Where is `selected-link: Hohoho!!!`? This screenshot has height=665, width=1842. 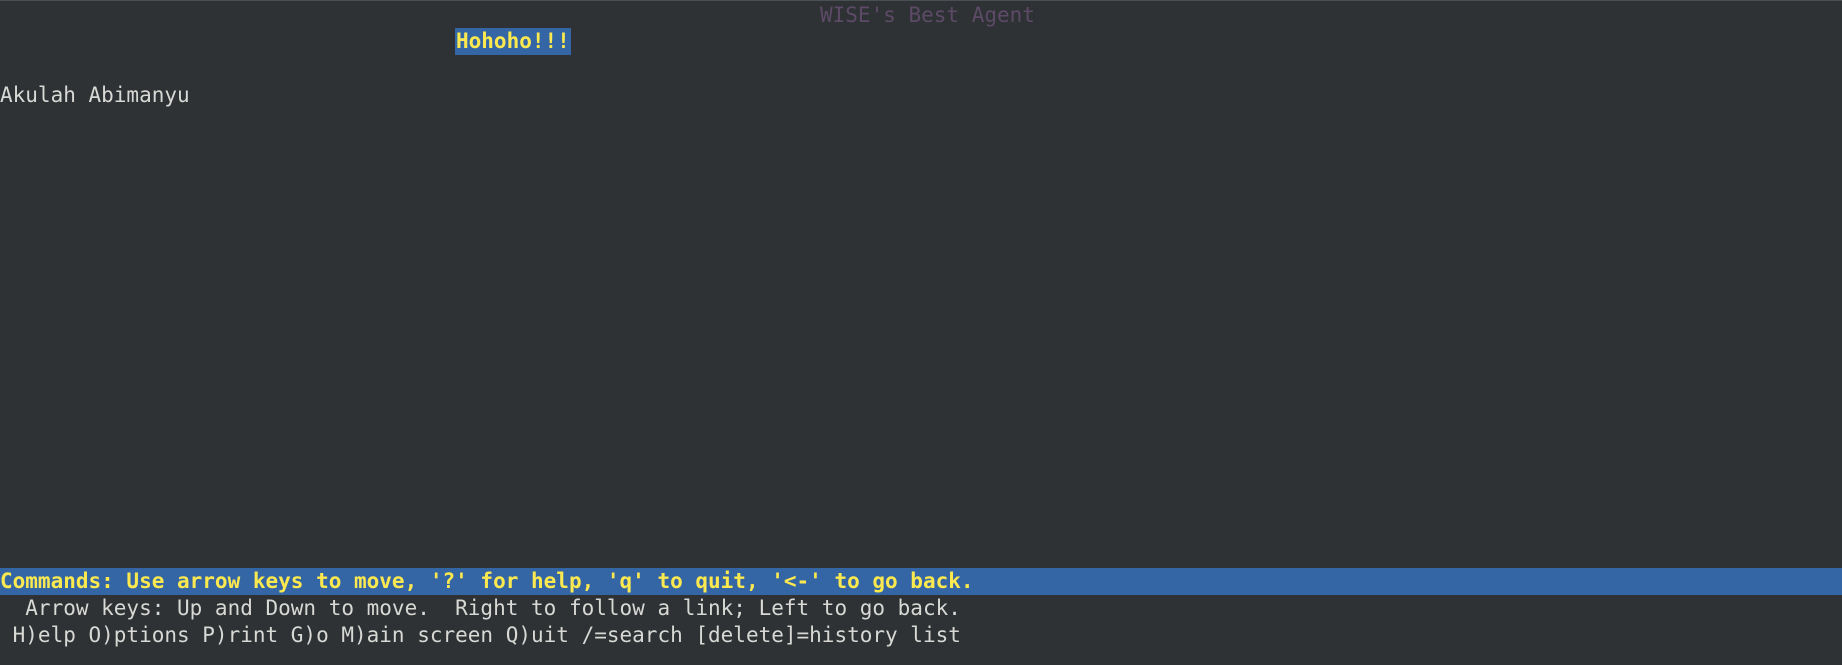
selected-link: Hohoho!!! is located at coordinates (513, 41).